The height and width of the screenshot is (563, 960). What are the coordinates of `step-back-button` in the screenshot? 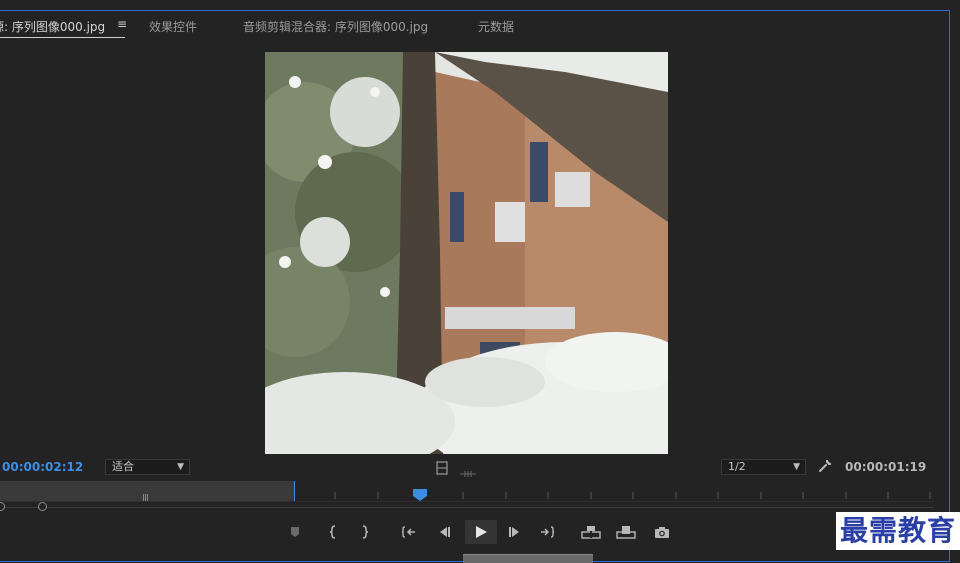 It's located at (444, 532).